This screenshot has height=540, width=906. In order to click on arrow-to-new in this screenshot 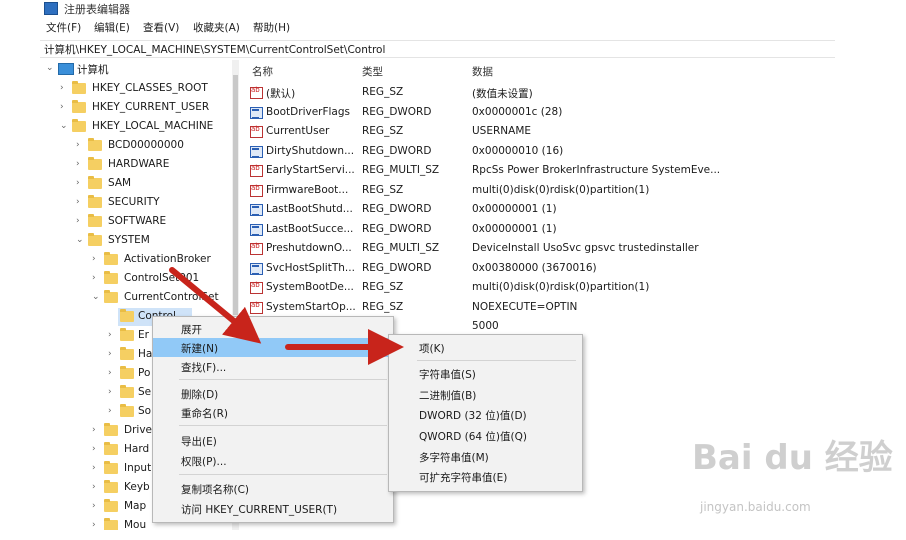, I will do `click(215, 305)`.